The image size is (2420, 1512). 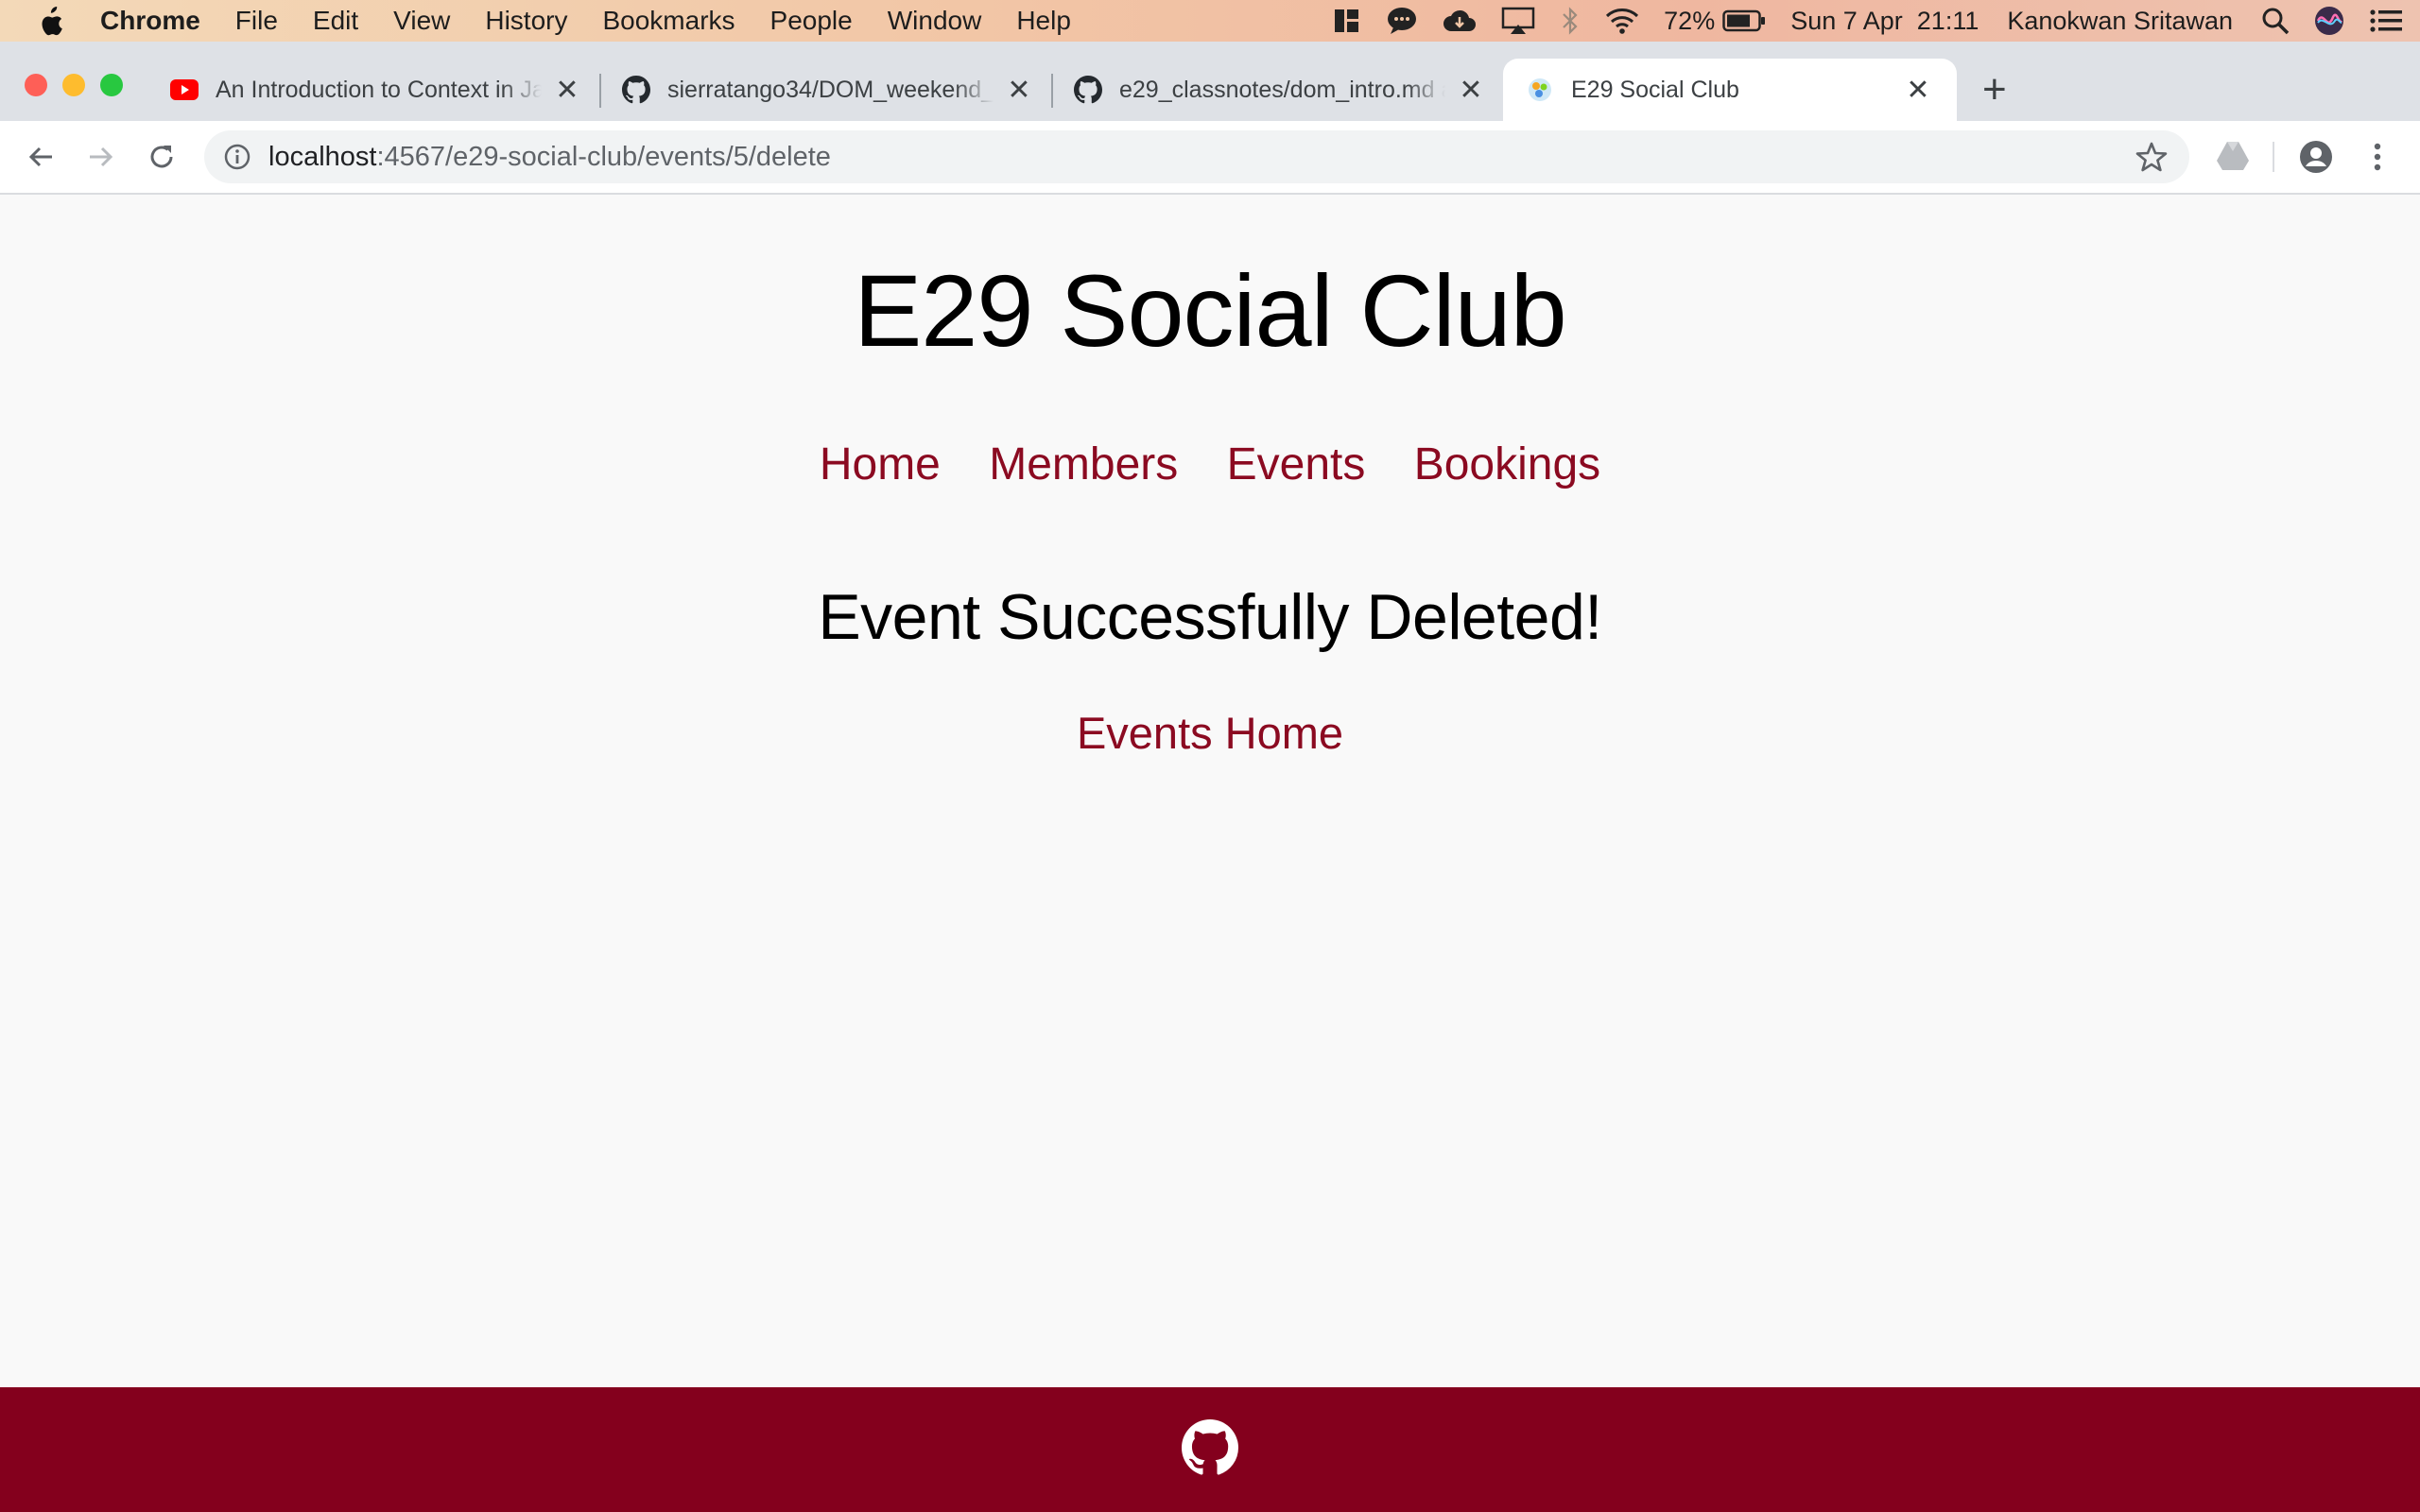 I want to click on maximize-window-button, so click(x=111, y=85).